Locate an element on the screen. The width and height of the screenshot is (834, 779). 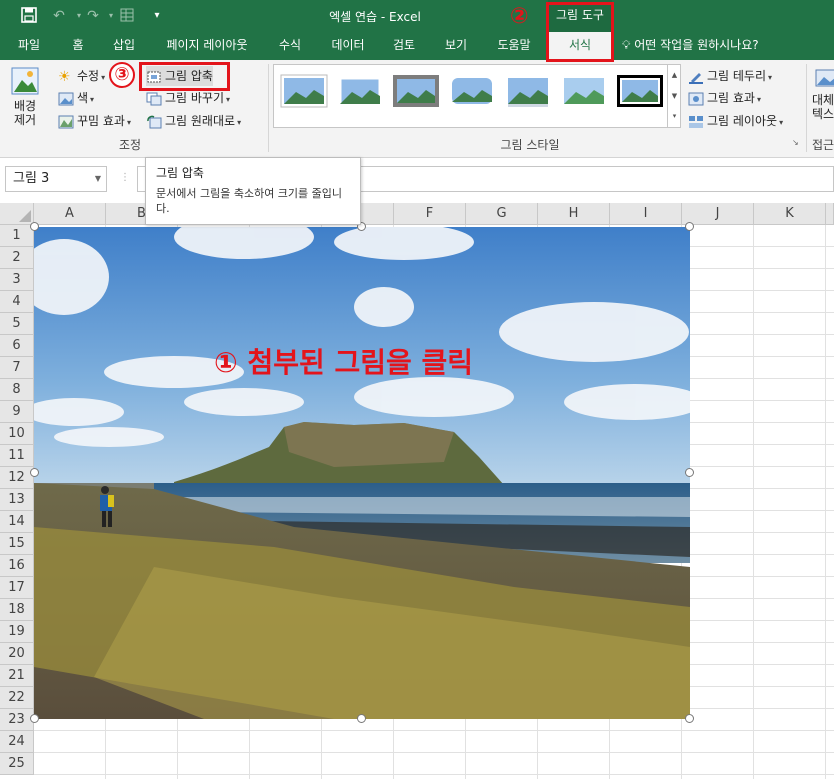
column-header: A is located at coordinates (70, 214).